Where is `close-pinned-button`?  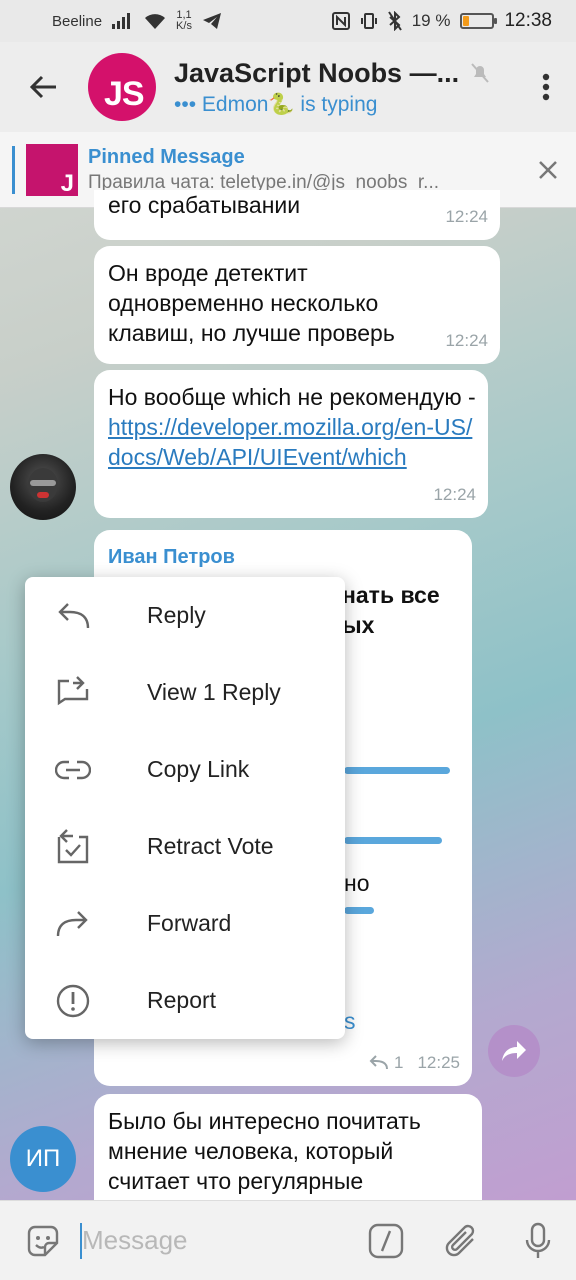 close-pinned-button is located at coordinates (548, 170).